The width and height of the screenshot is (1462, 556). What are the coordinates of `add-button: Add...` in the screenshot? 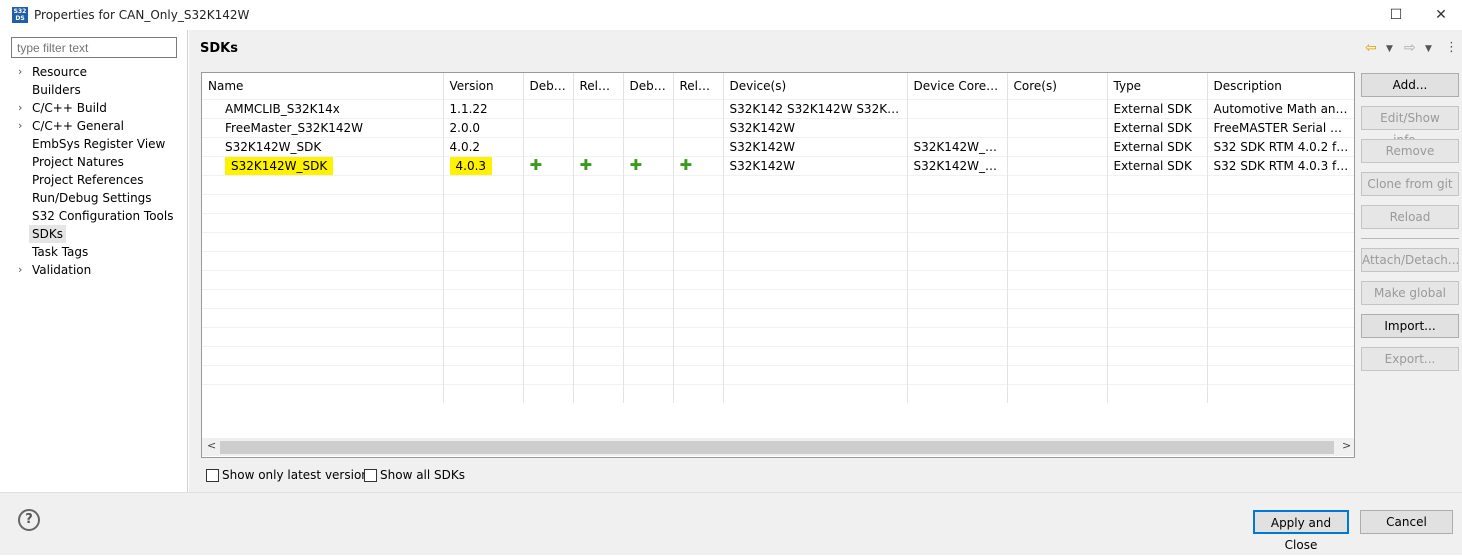 It's located at (1410, 85).